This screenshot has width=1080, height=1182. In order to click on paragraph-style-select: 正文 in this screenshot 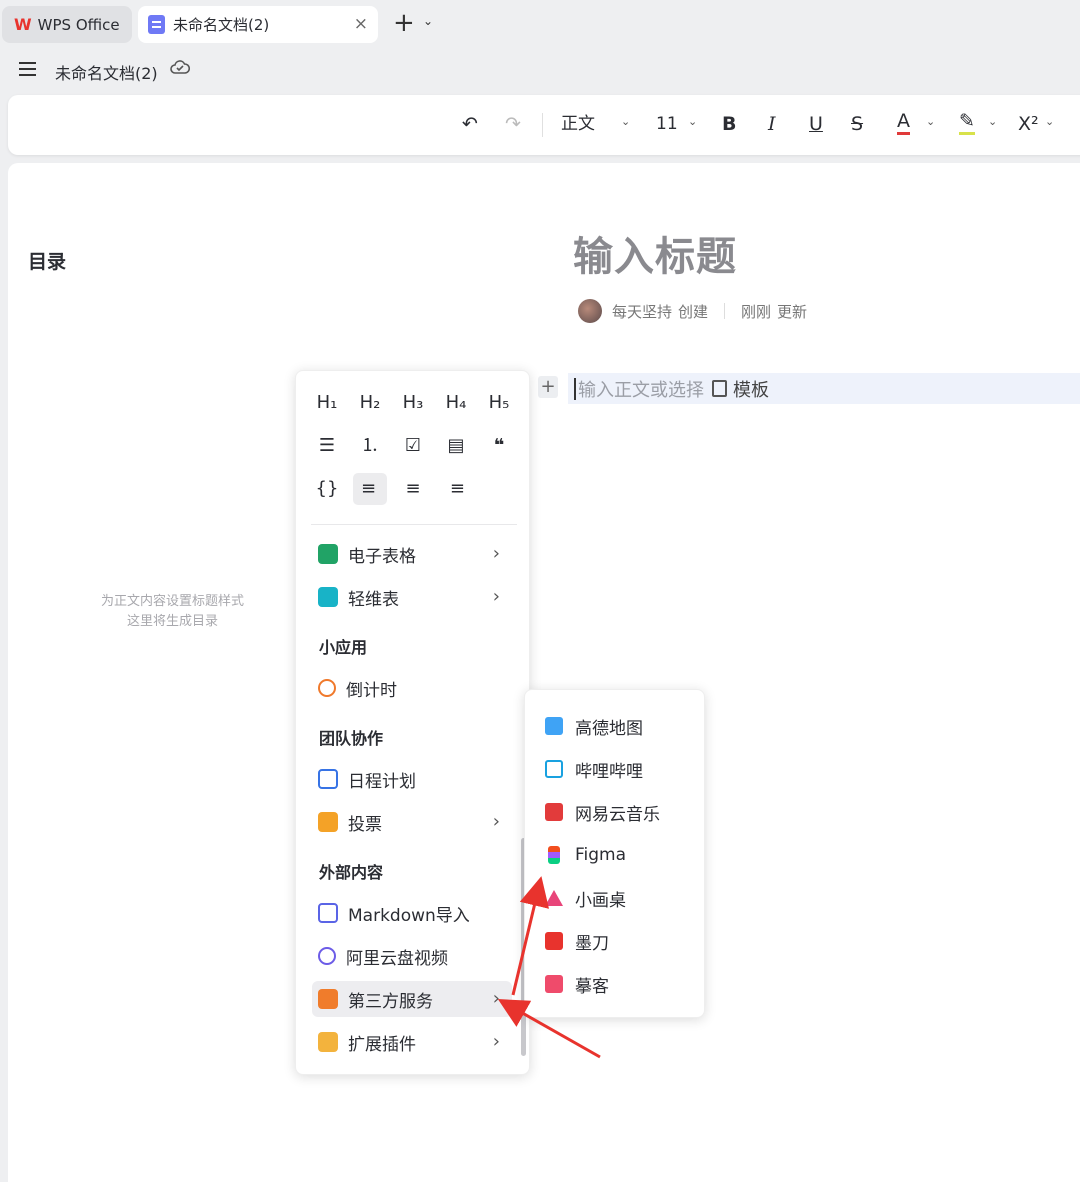, I will do `click(578, 124)`.